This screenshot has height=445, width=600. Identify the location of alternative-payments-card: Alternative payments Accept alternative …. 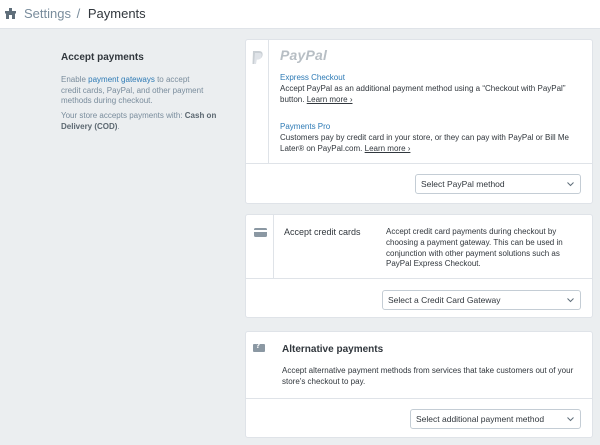
(419, 384).